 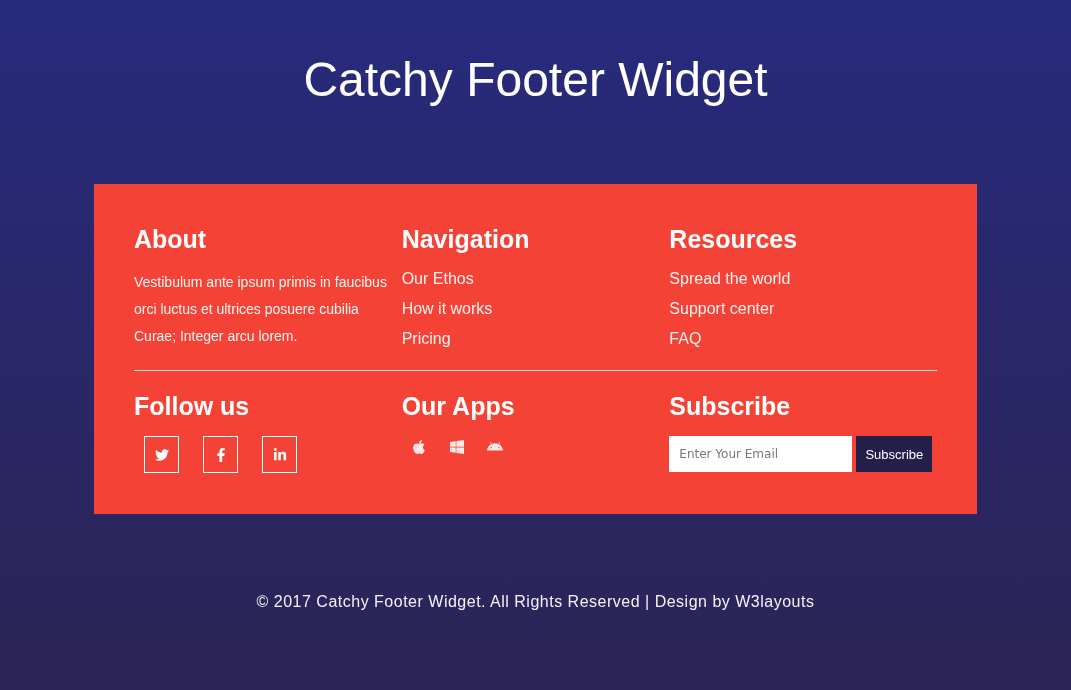 I want to click on section-heading: Subscribe, so click(x=730, y=406).